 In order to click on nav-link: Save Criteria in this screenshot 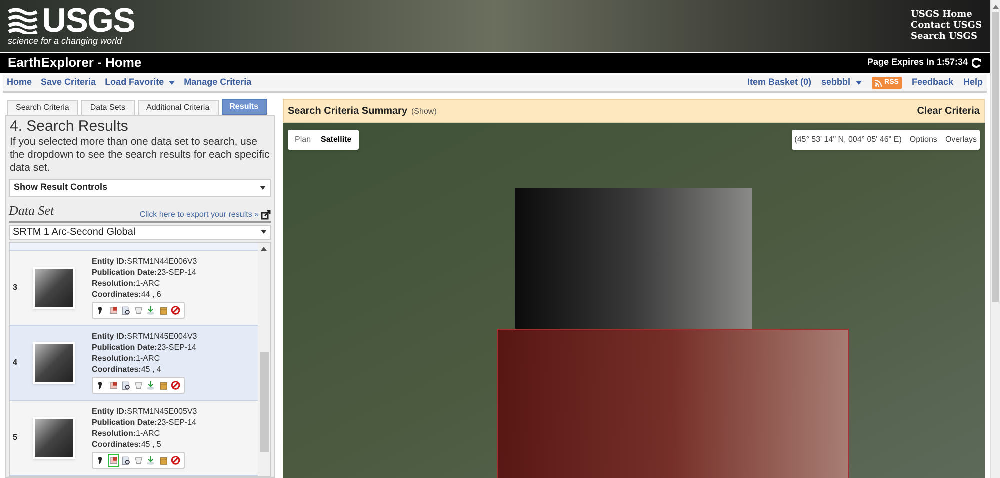, I will do `click(68, 83)`.